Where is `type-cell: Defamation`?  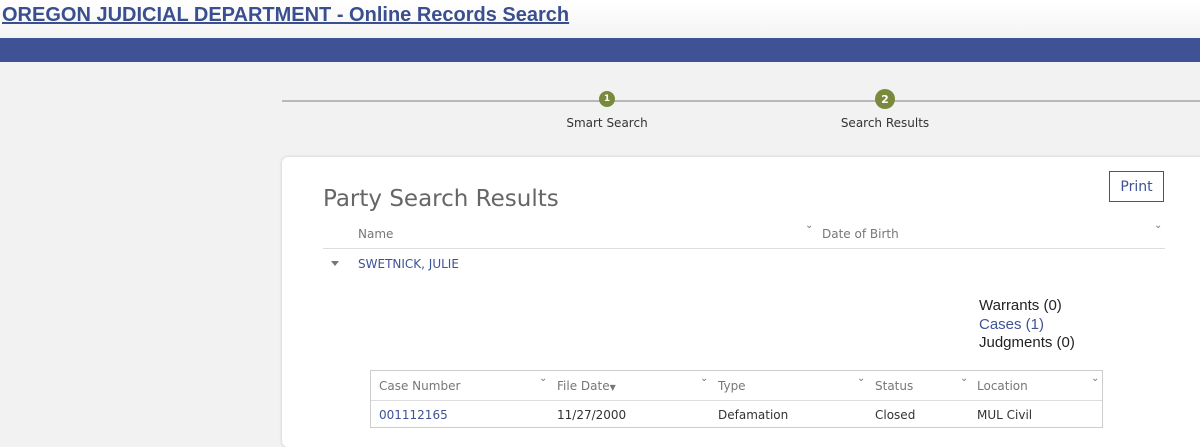
type-cell: Defamation is located at coordinates (753, 415).